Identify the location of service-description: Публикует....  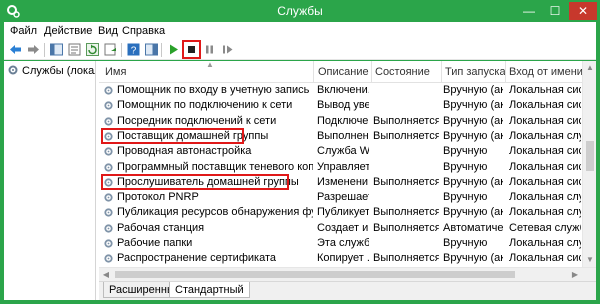
(343, 212).